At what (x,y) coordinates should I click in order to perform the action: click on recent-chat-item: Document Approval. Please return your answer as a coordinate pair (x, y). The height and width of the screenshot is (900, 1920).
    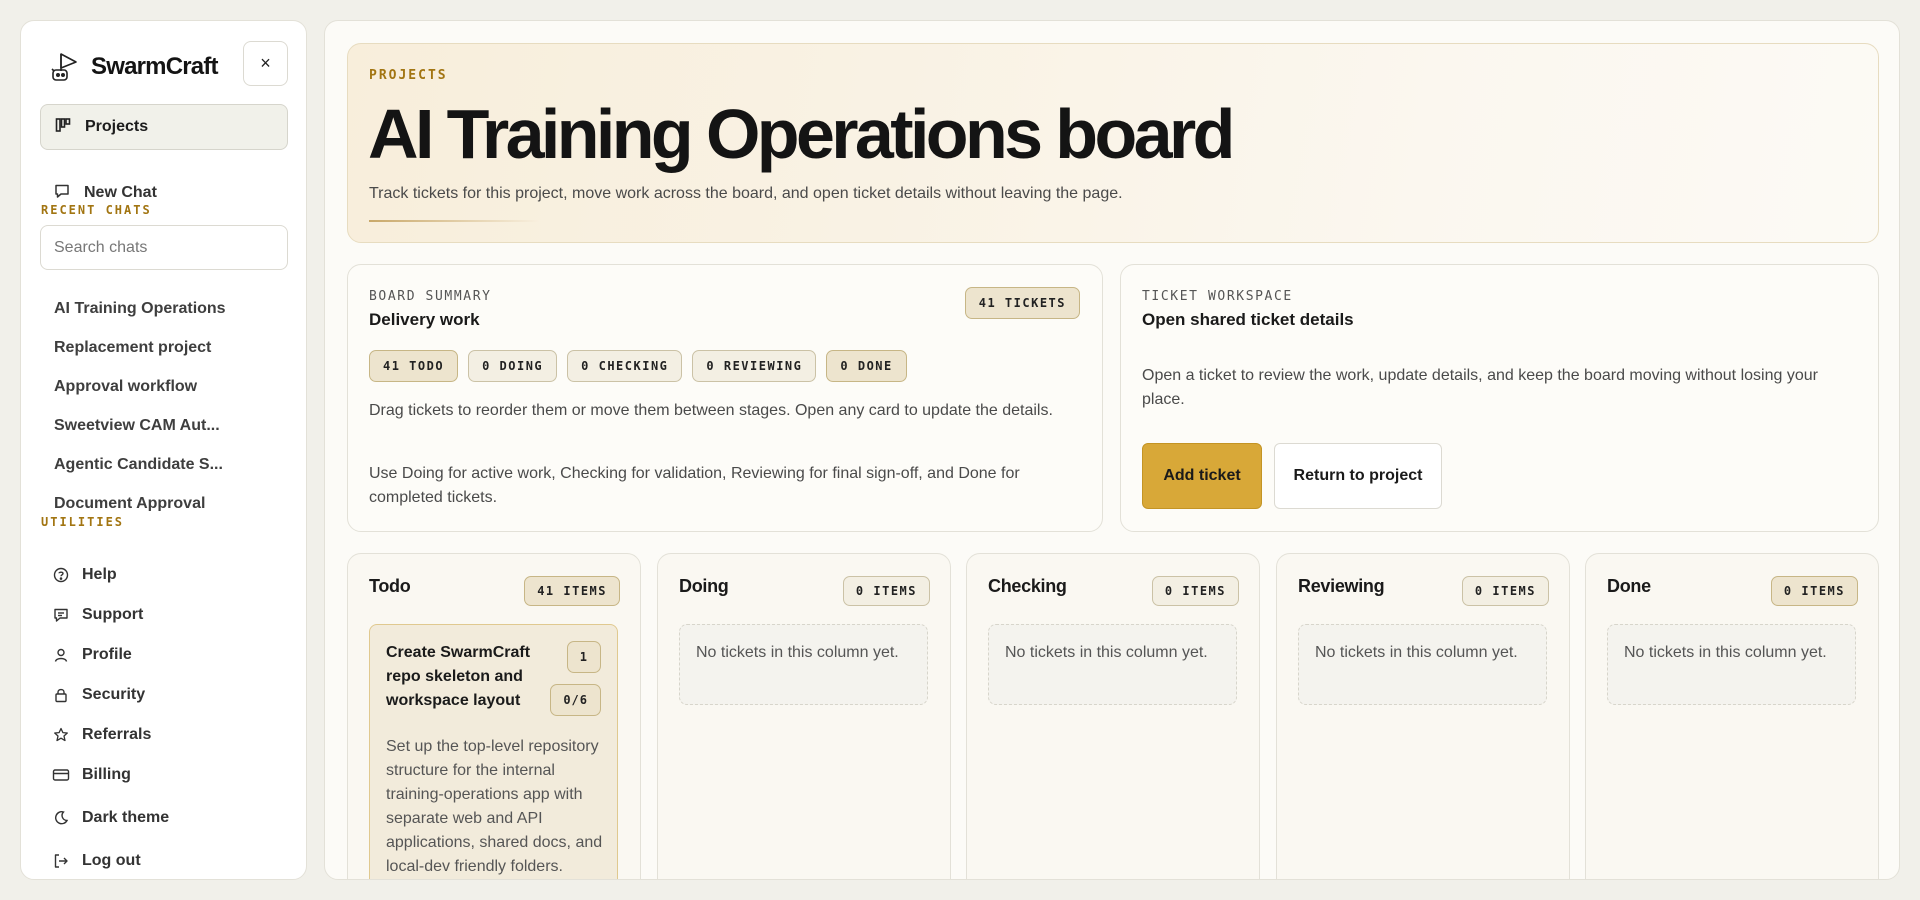
    Looking at the image, I should click on (164, 498).